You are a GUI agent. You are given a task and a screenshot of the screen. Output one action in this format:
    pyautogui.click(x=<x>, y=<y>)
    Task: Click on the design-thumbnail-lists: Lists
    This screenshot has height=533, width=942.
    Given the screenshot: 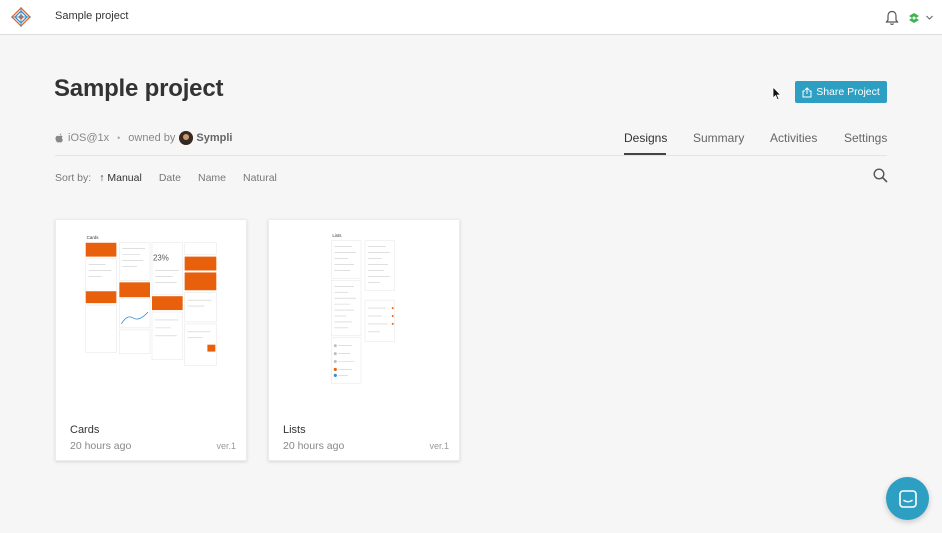 What is the action you would take?
    pyautogui.click(x=363, y=308)
    